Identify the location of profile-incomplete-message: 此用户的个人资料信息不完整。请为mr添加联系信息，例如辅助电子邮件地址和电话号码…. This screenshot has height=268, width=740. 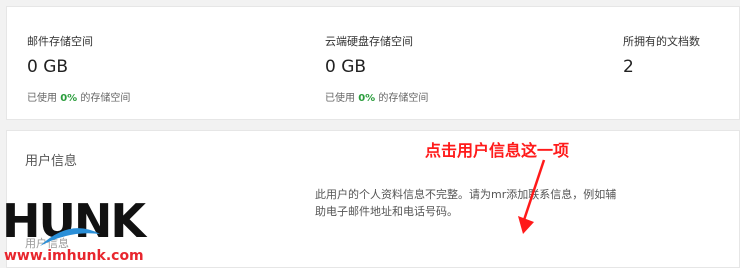
(466, 203).